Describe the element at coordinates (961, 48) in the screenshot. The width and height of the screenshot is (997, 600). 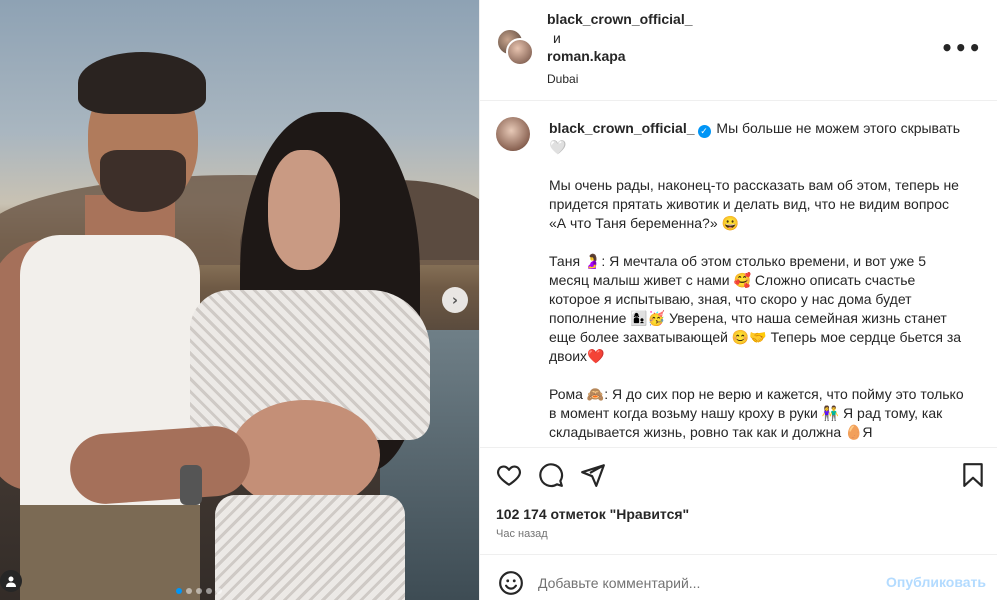
I see `more-horizontal-icon: •••` at that location.